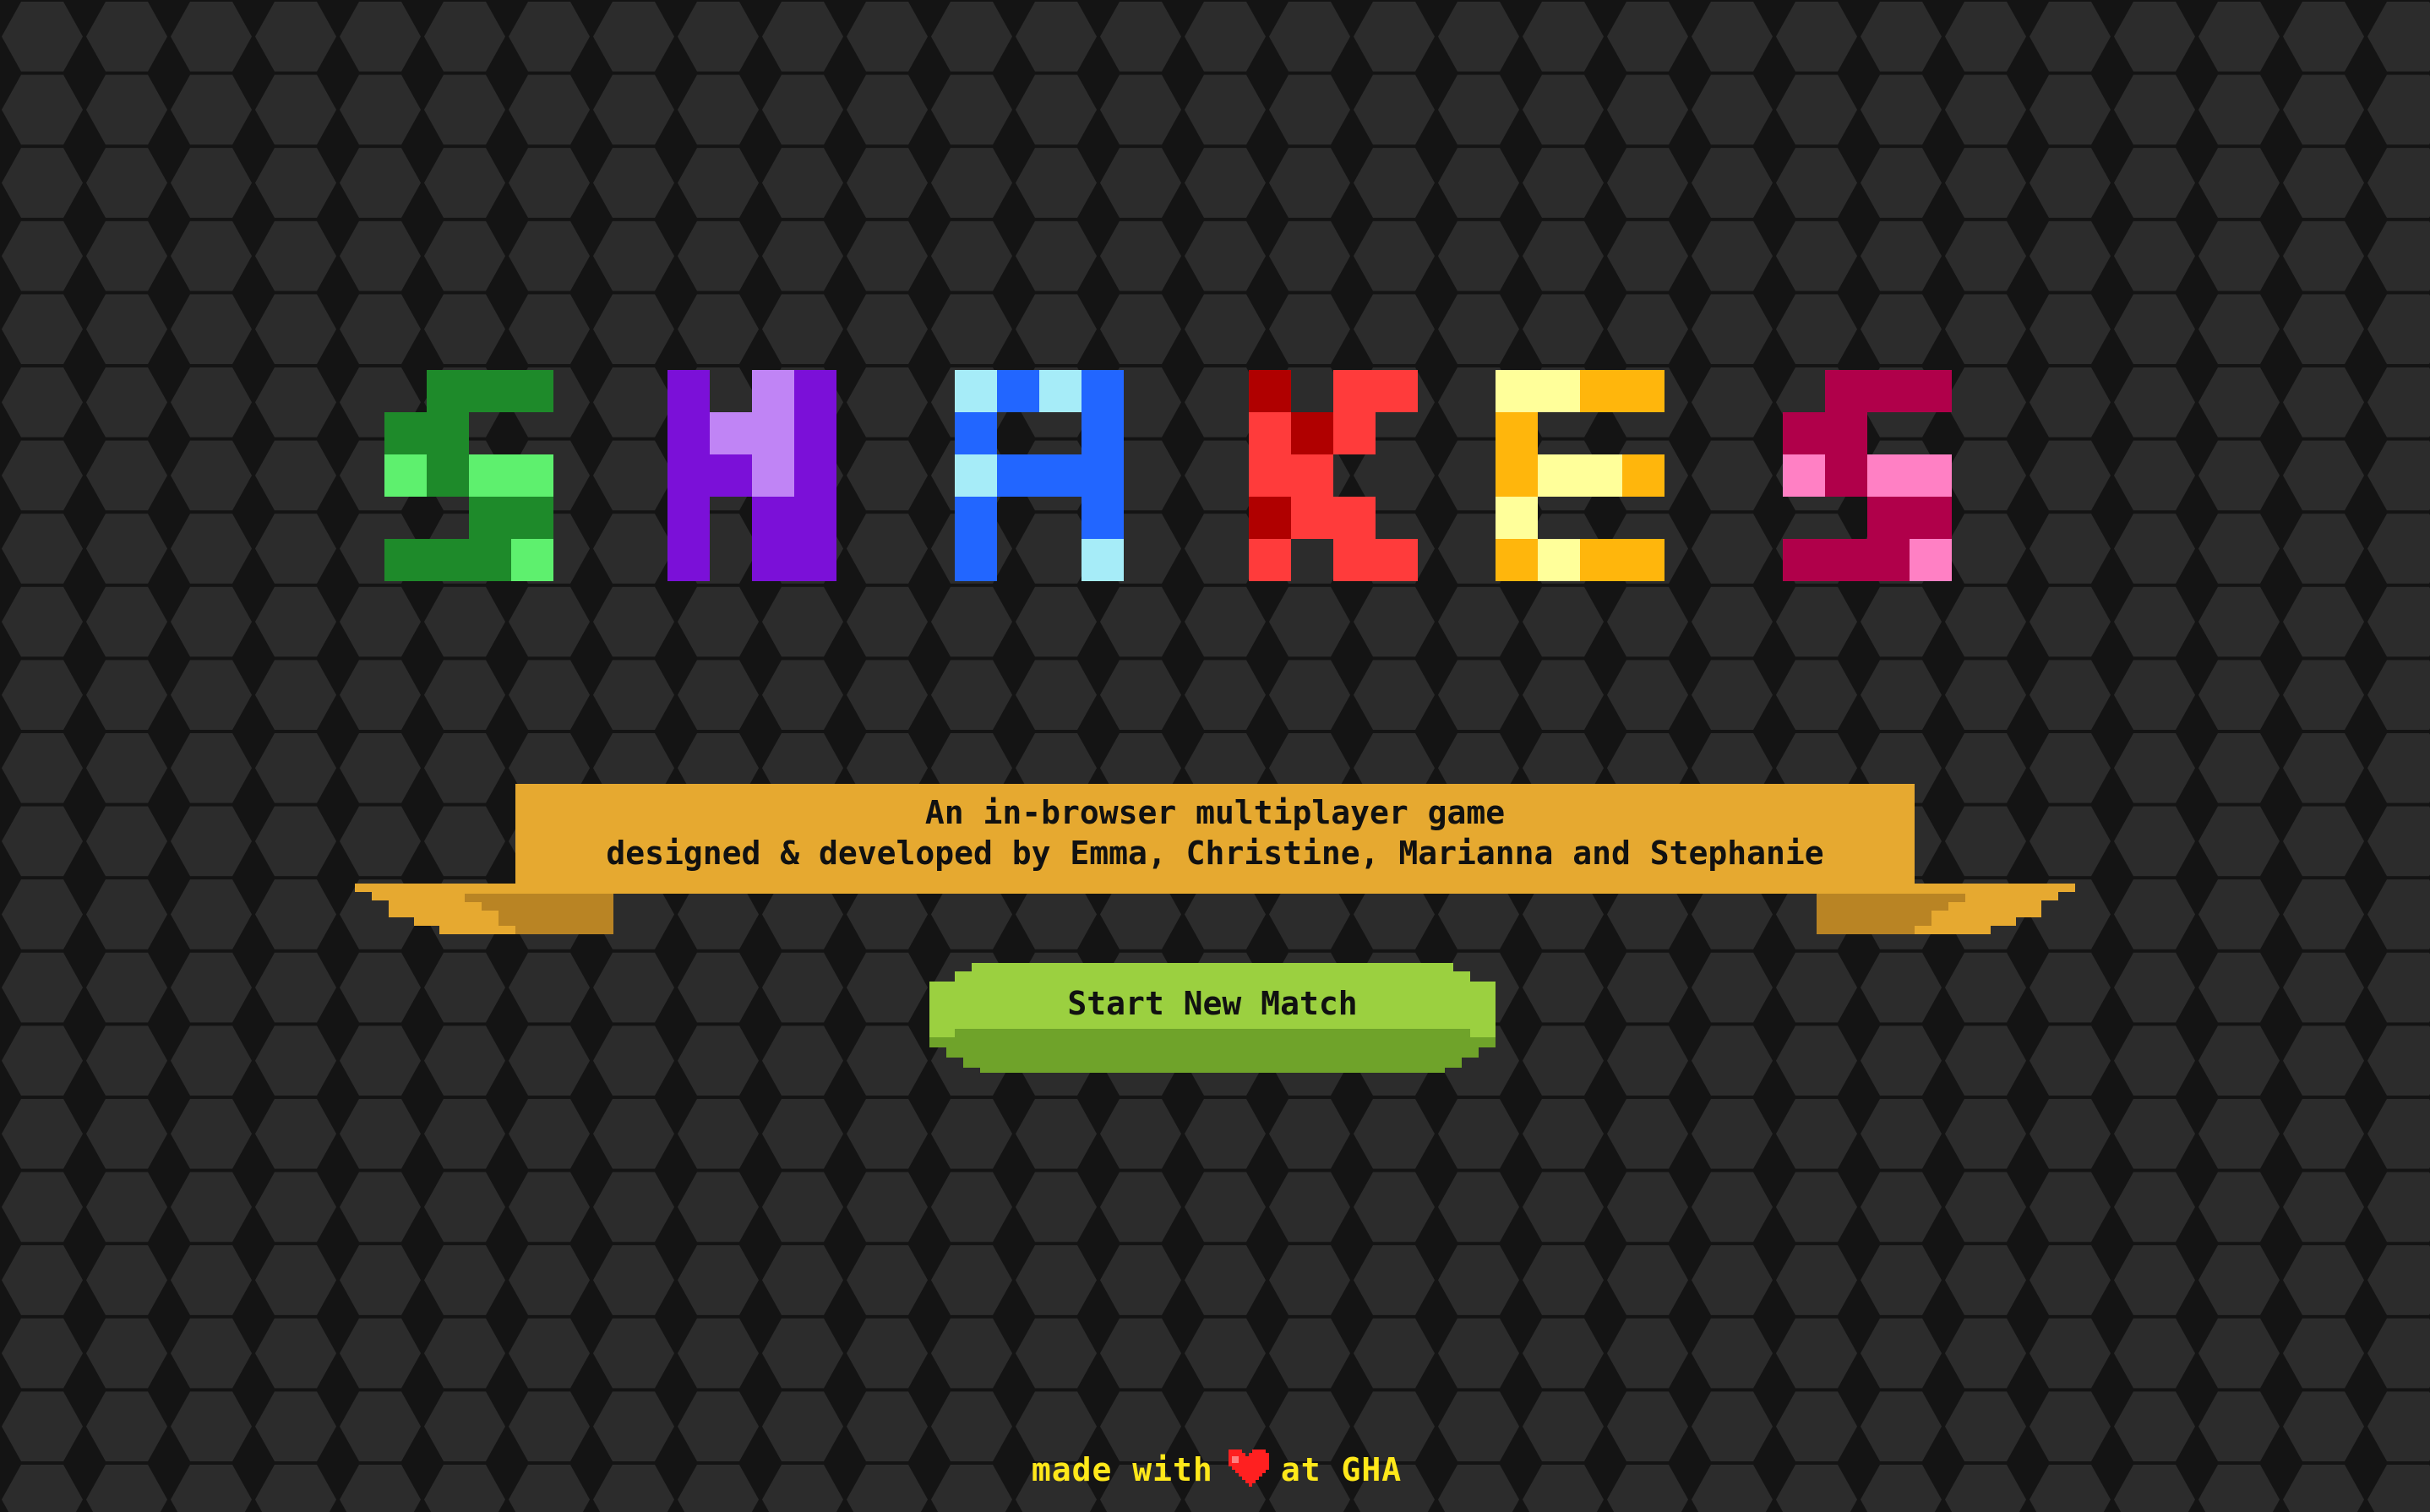 This screenshot has height=1512, width=2430. I want to click on footer-made-with: made with, so click(1122, 1469).